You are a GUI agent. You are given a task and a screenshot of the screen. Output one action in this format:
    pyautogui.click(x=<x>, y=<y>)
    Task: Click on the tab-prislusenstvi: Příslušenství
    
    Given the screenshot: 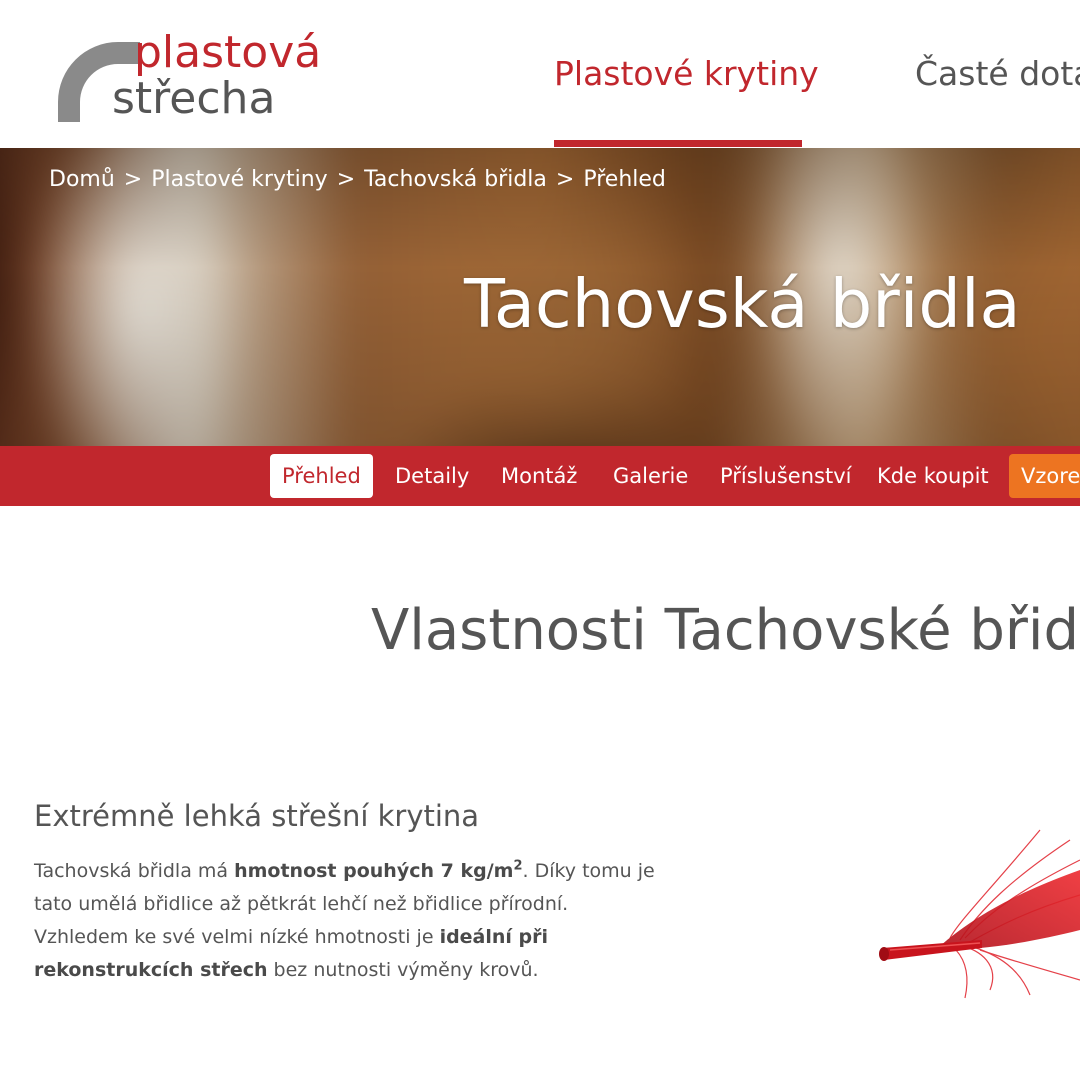 What is the action you would take?
    pyautogui.click(x=785, y=476)
    